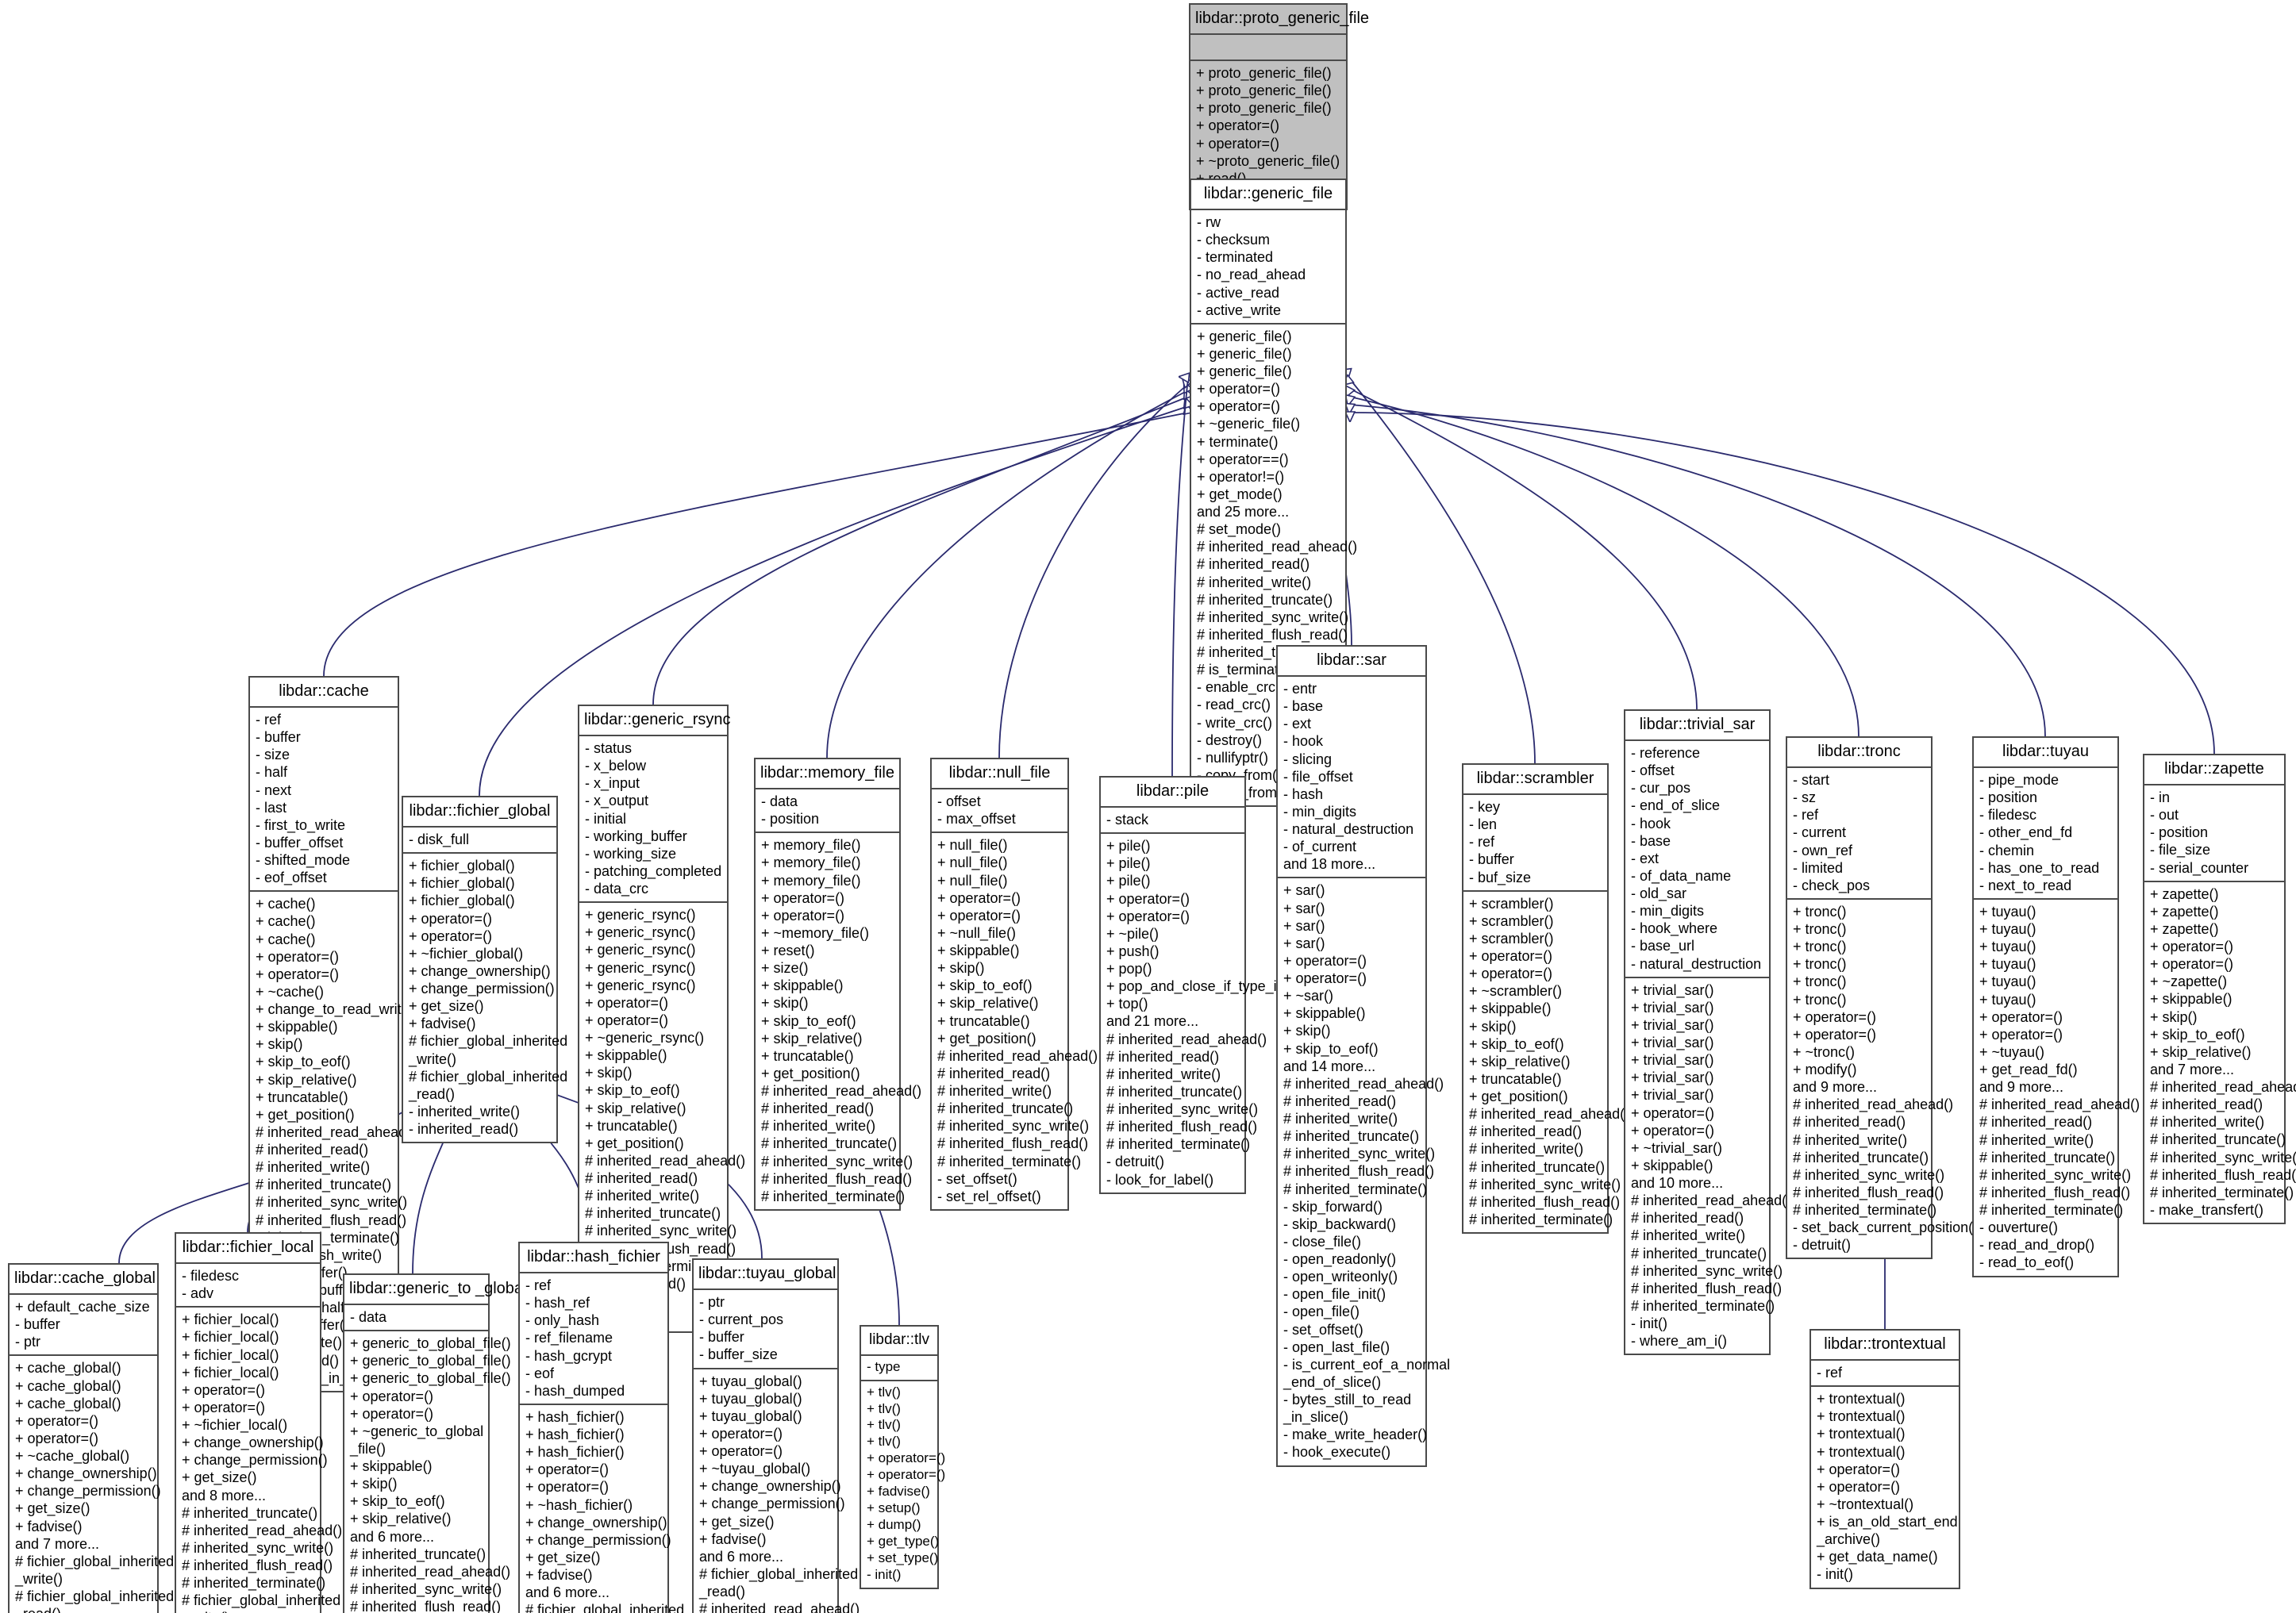 Image resolution: width=2296 pixels, height=1613 pixels. Describe the element at coordinates (2207, 1209) in the screenshot. I see `class-method: - make_transfert()` at that location.